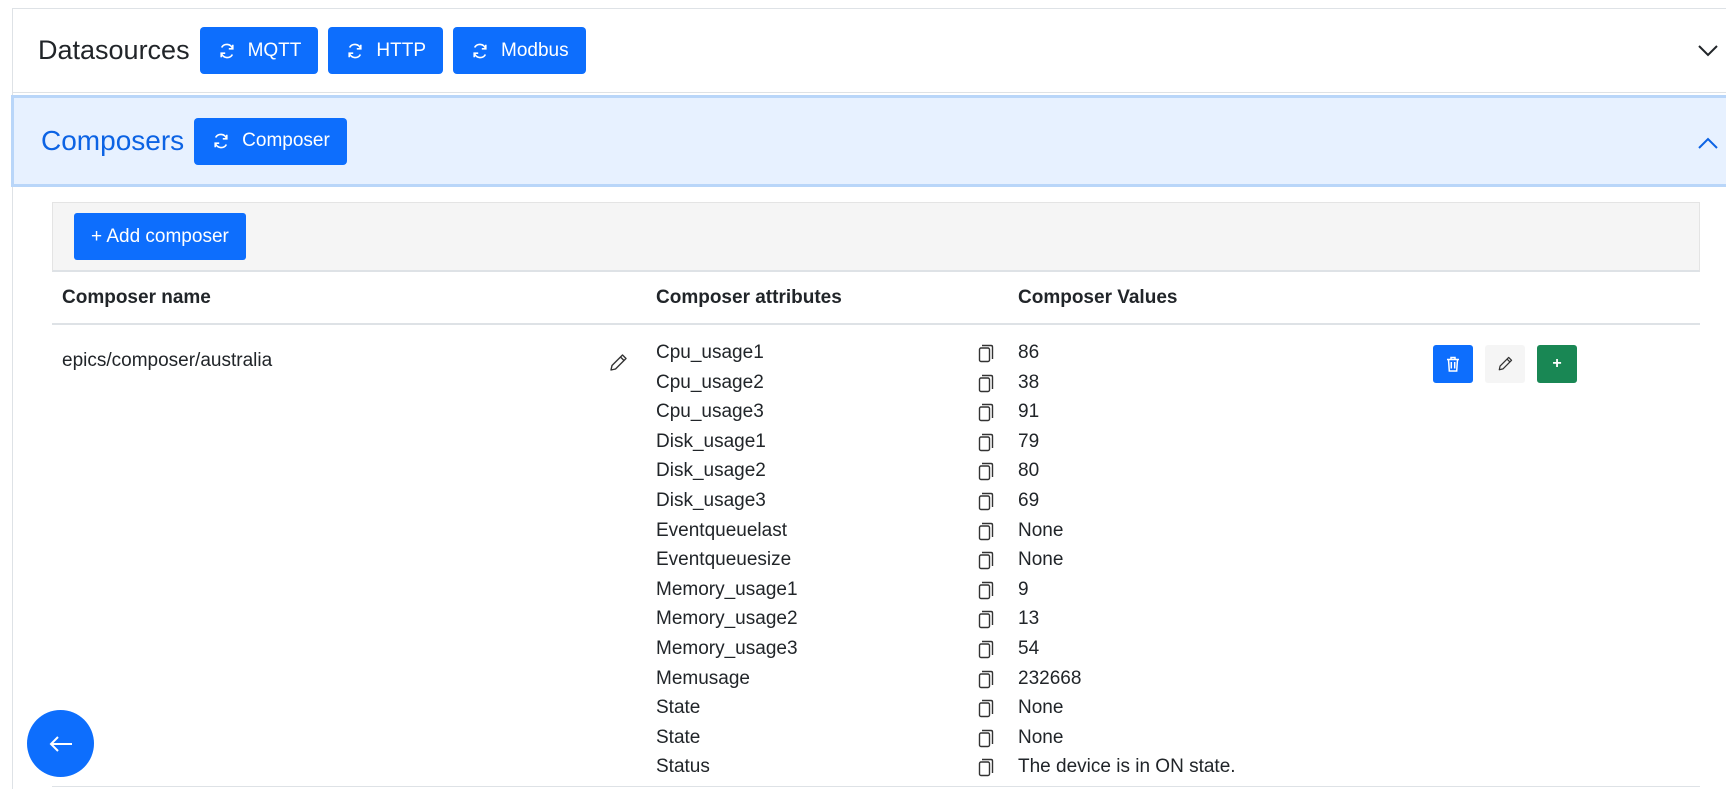 The image size is (1726, 789). What do you see at coordinates (727, 648) in the screenshot?
I see `attribute-name: Memory_usage3` at bounding box center [727, 648].